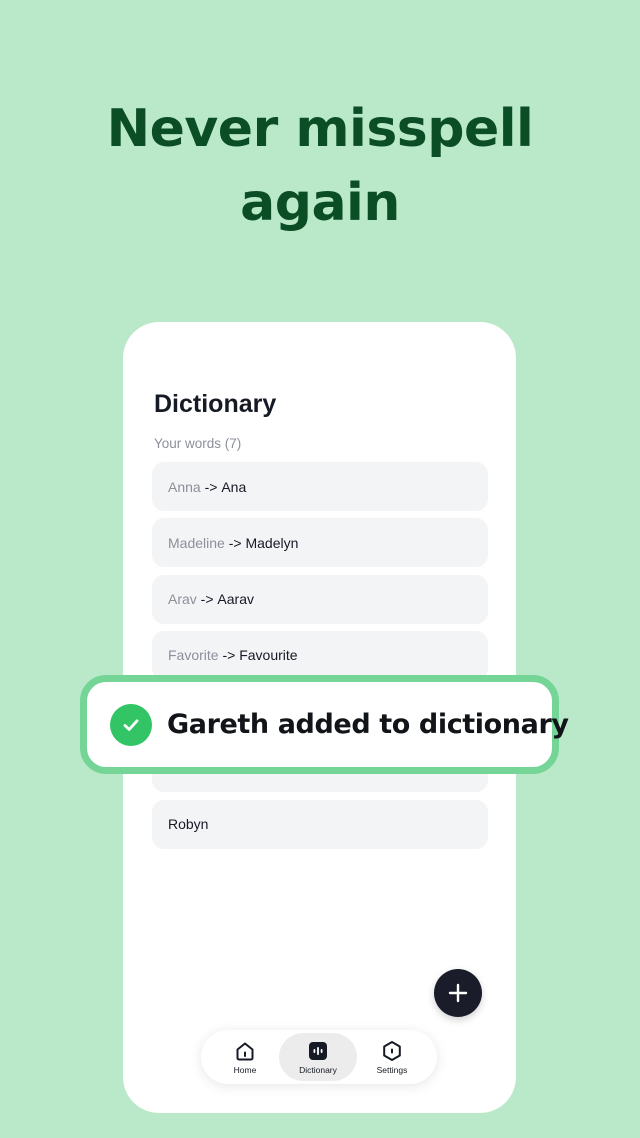  Describe the element at coordinates (268, 655) in the screenshot. I see `word-replacement: Favourite` at that location.